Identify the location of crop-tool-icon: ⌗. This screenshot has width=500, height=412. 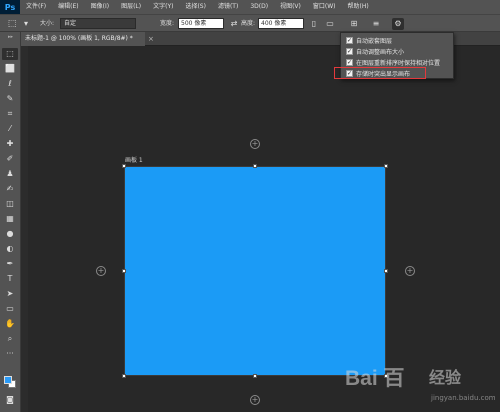
(10, 114).